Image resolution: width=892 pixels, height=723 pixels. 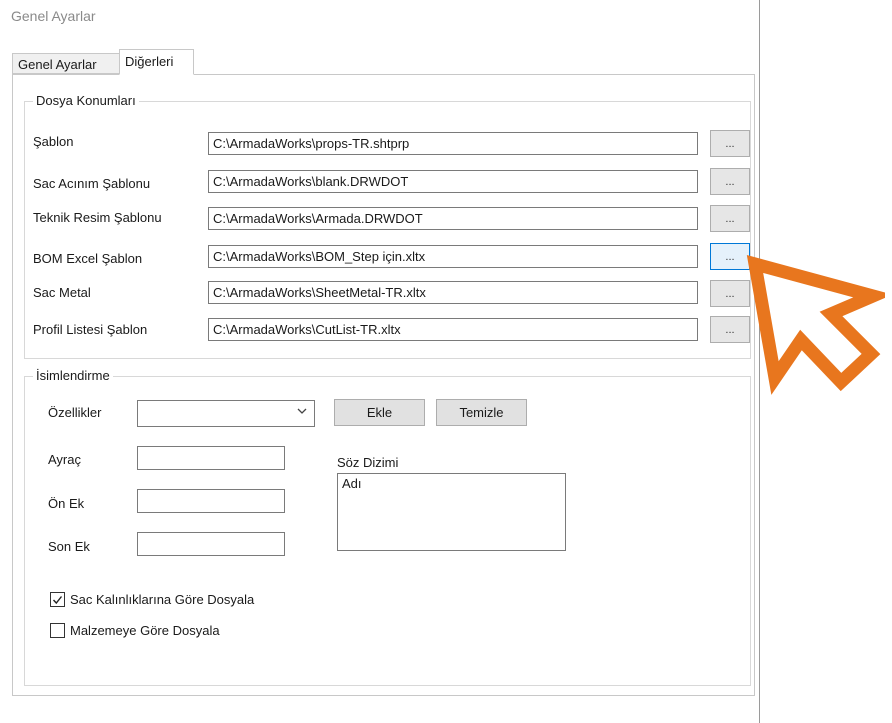 I want to click on sac-kalinlik-checkbox: Sac Kalınlıklarına Göre Dosyala, so click(x=152, y=599).